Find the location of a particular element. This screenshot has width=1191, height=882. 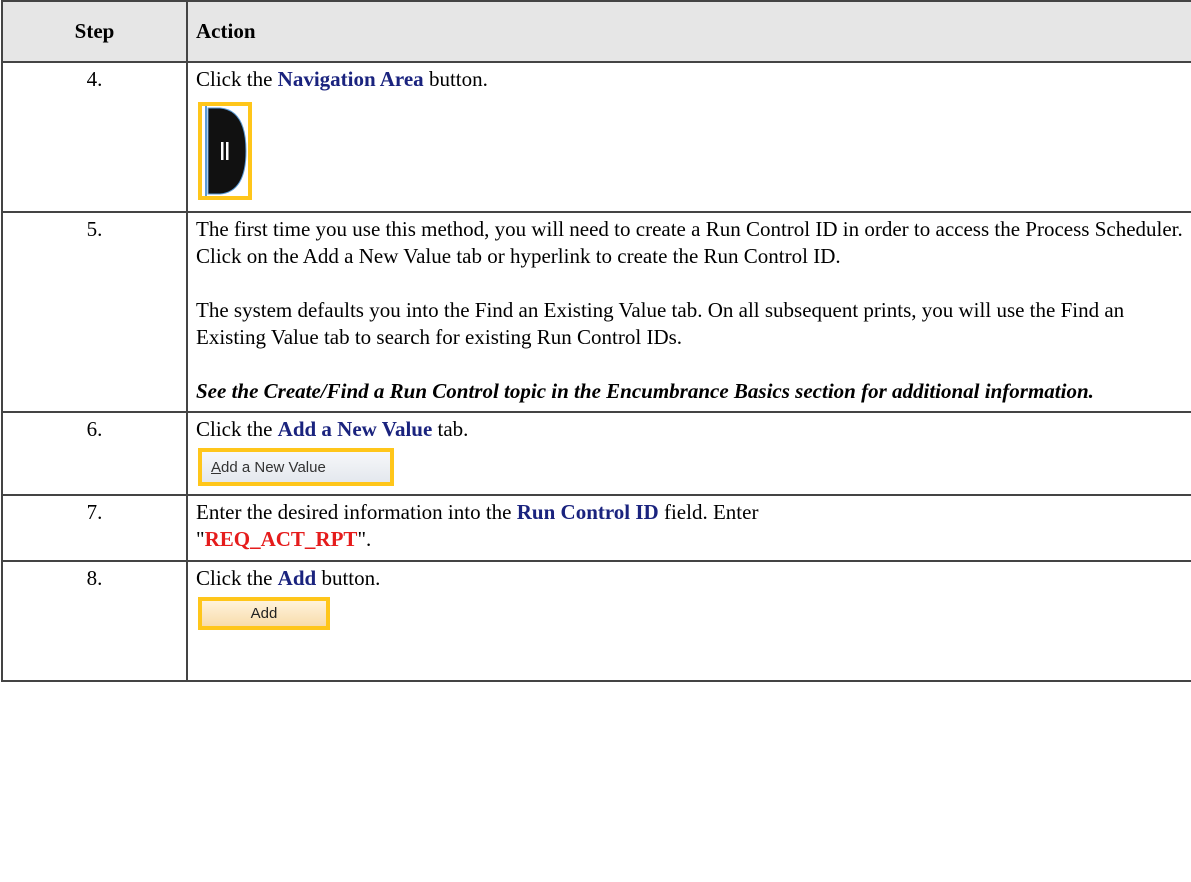

action-column-header: Action is located at coordinates (688, 31).